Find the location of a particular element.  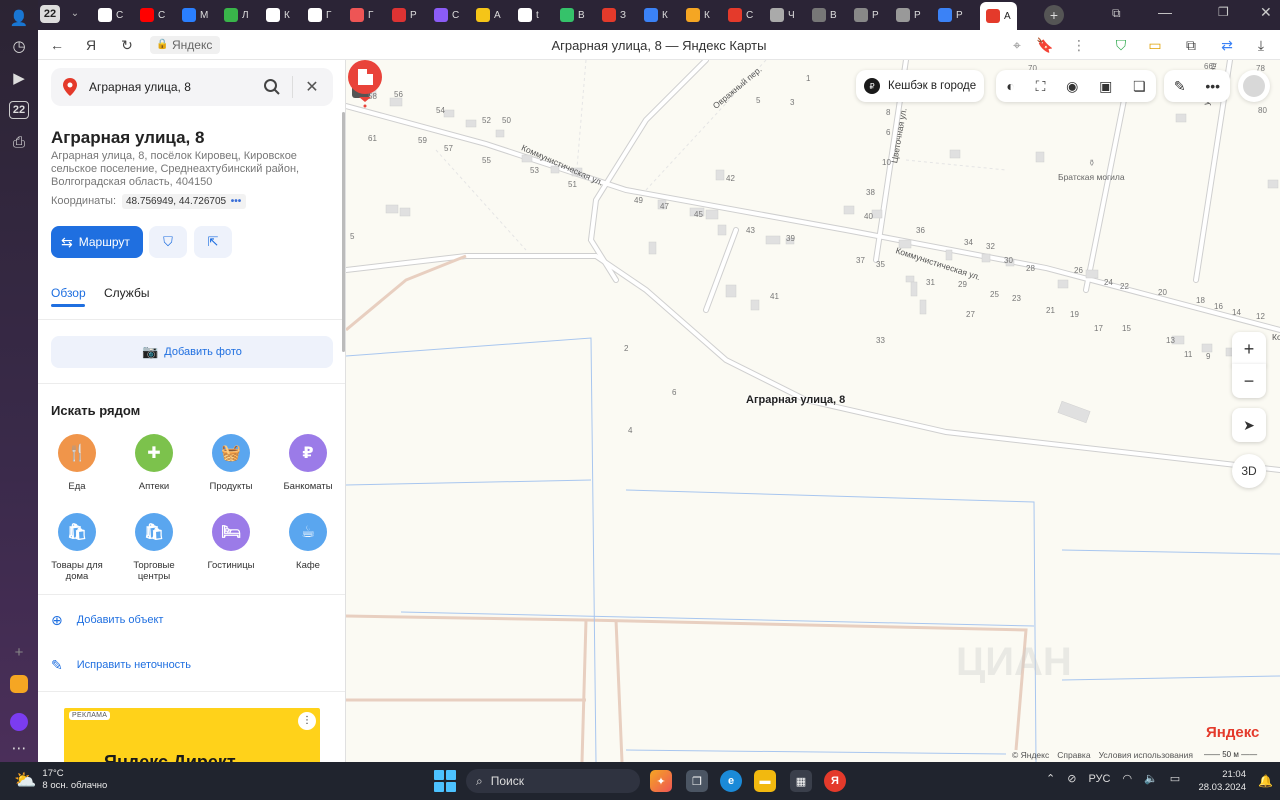

screenshot-icon: ⎙ is located at coordinates (19, 142).